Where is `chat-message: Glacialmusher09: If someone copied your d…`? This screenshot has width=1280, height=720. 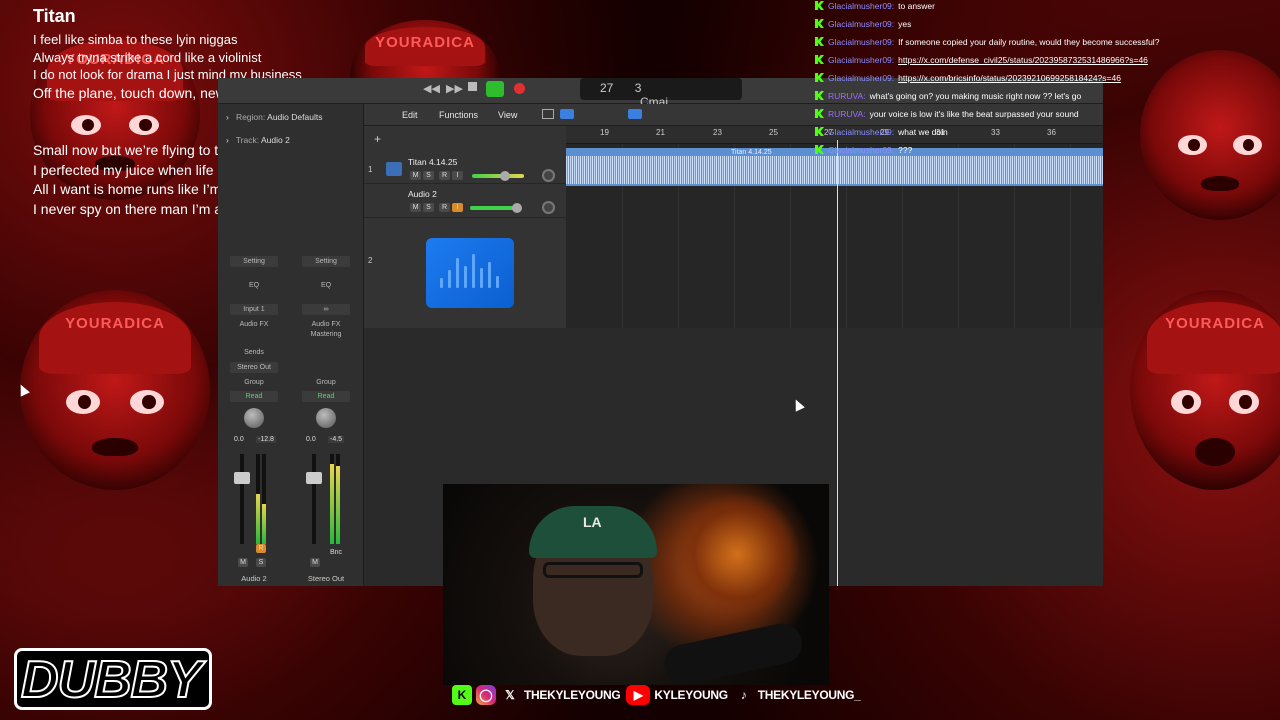 chat-message: Glacialmusher09: If someone copied your d… is located at coordinates (1047, 45).